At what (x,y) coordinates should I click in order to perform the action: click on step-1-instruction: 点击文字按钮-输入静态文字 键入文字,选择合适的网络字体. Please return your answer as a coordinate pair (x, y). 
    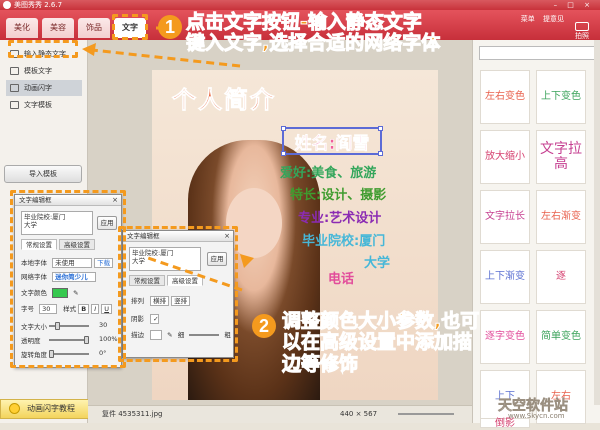
    Looking at the image, I should click on (313, 33).